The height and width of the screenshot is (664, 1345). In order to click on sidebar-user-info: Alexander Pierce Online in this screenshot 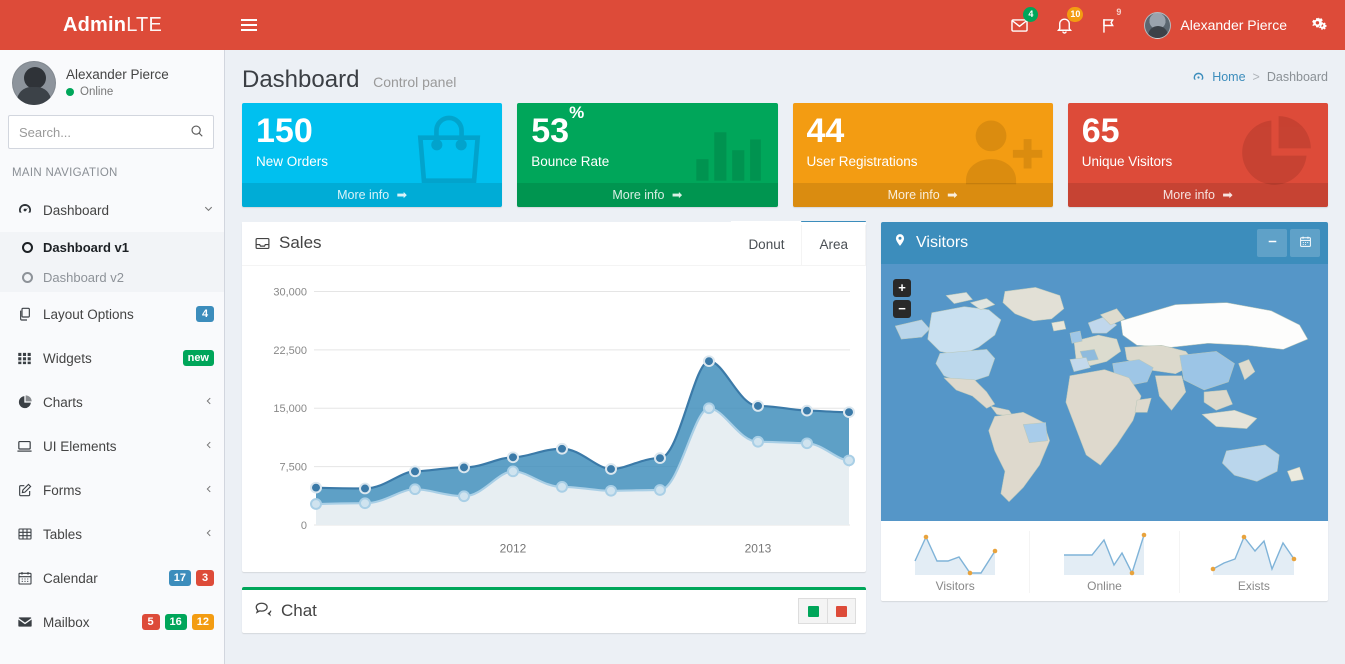, I will do `click(117, 82)`.